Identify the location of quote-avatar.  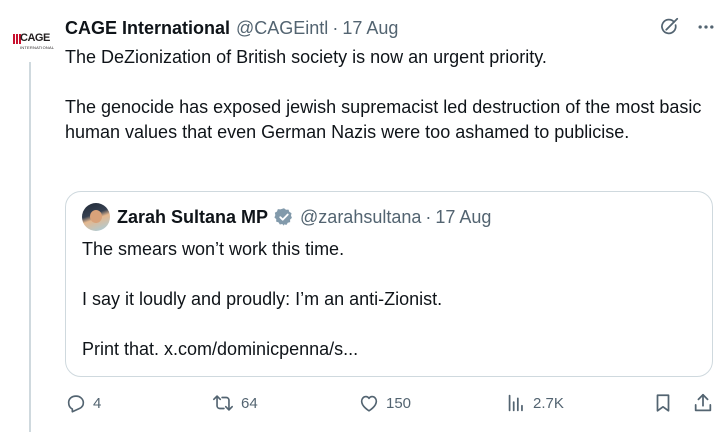
(96, 217).